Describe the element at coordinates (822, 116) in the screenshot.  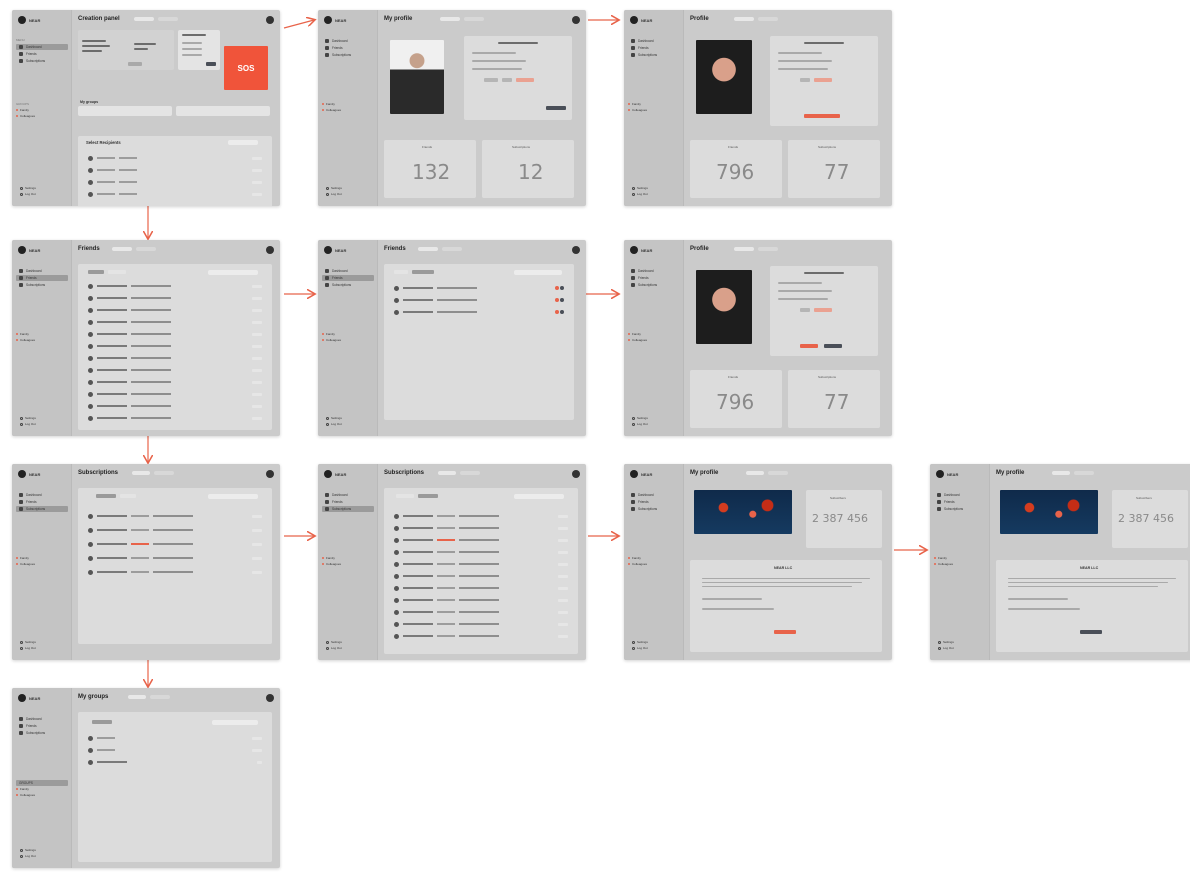
I see `add-friend-button` at that location.